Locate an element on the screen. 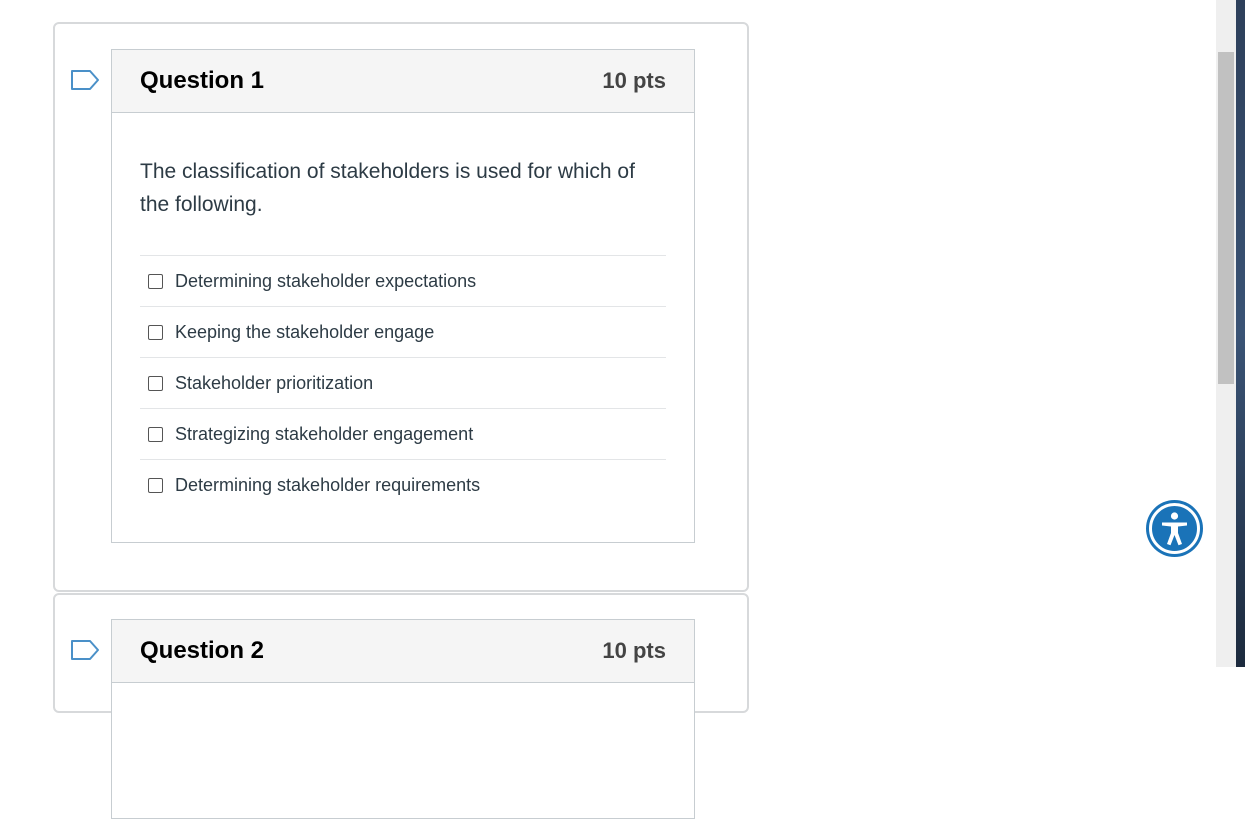  answer-option-3: Stakeholder prioritization is located at coordinates (403, 383).